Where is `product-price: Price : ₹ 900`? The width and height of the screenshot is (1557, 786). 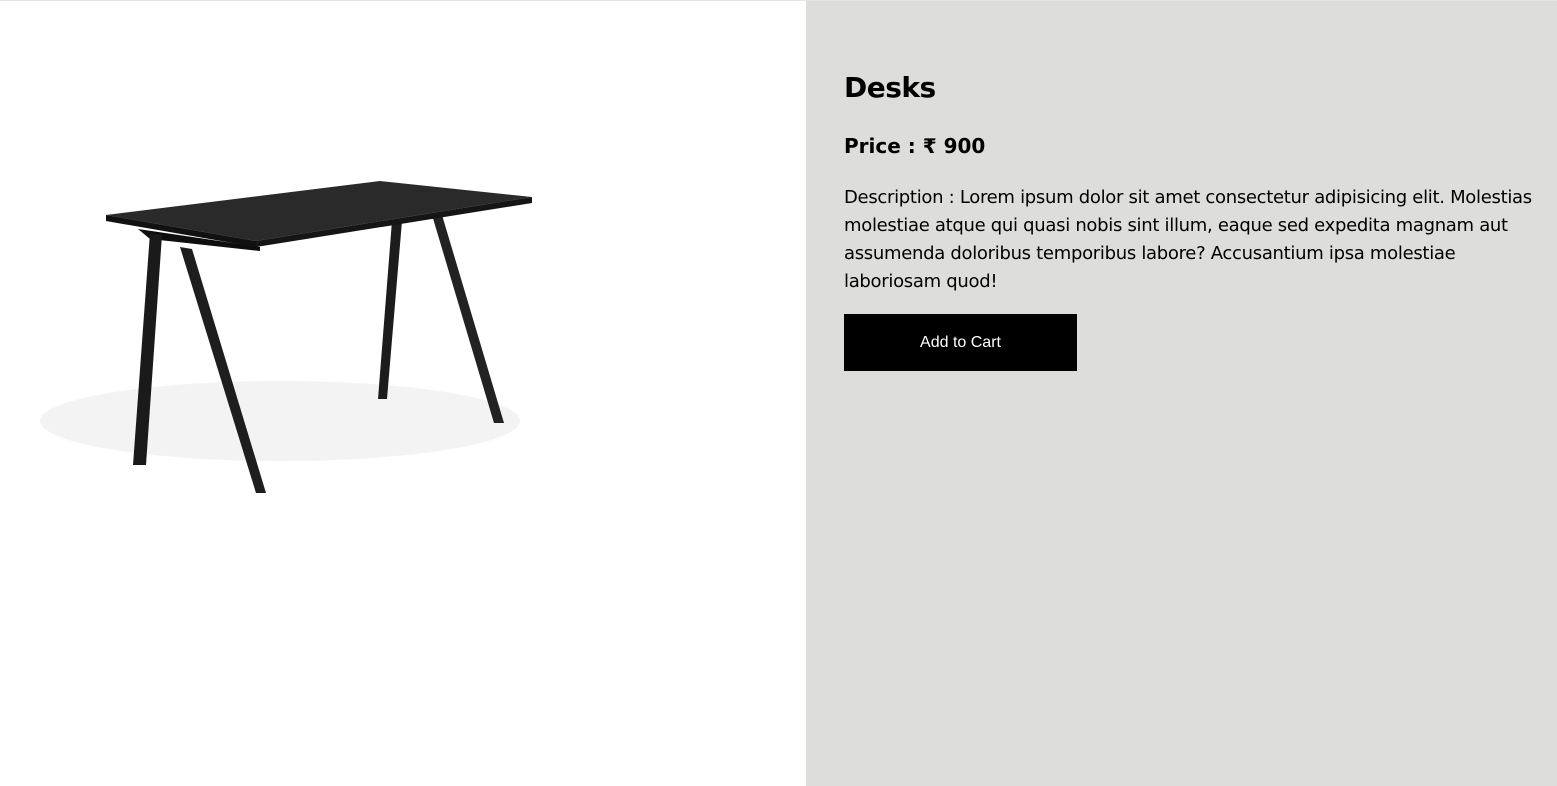
product-price: Price : ₹ 900 is located at coordinates (915, 146).